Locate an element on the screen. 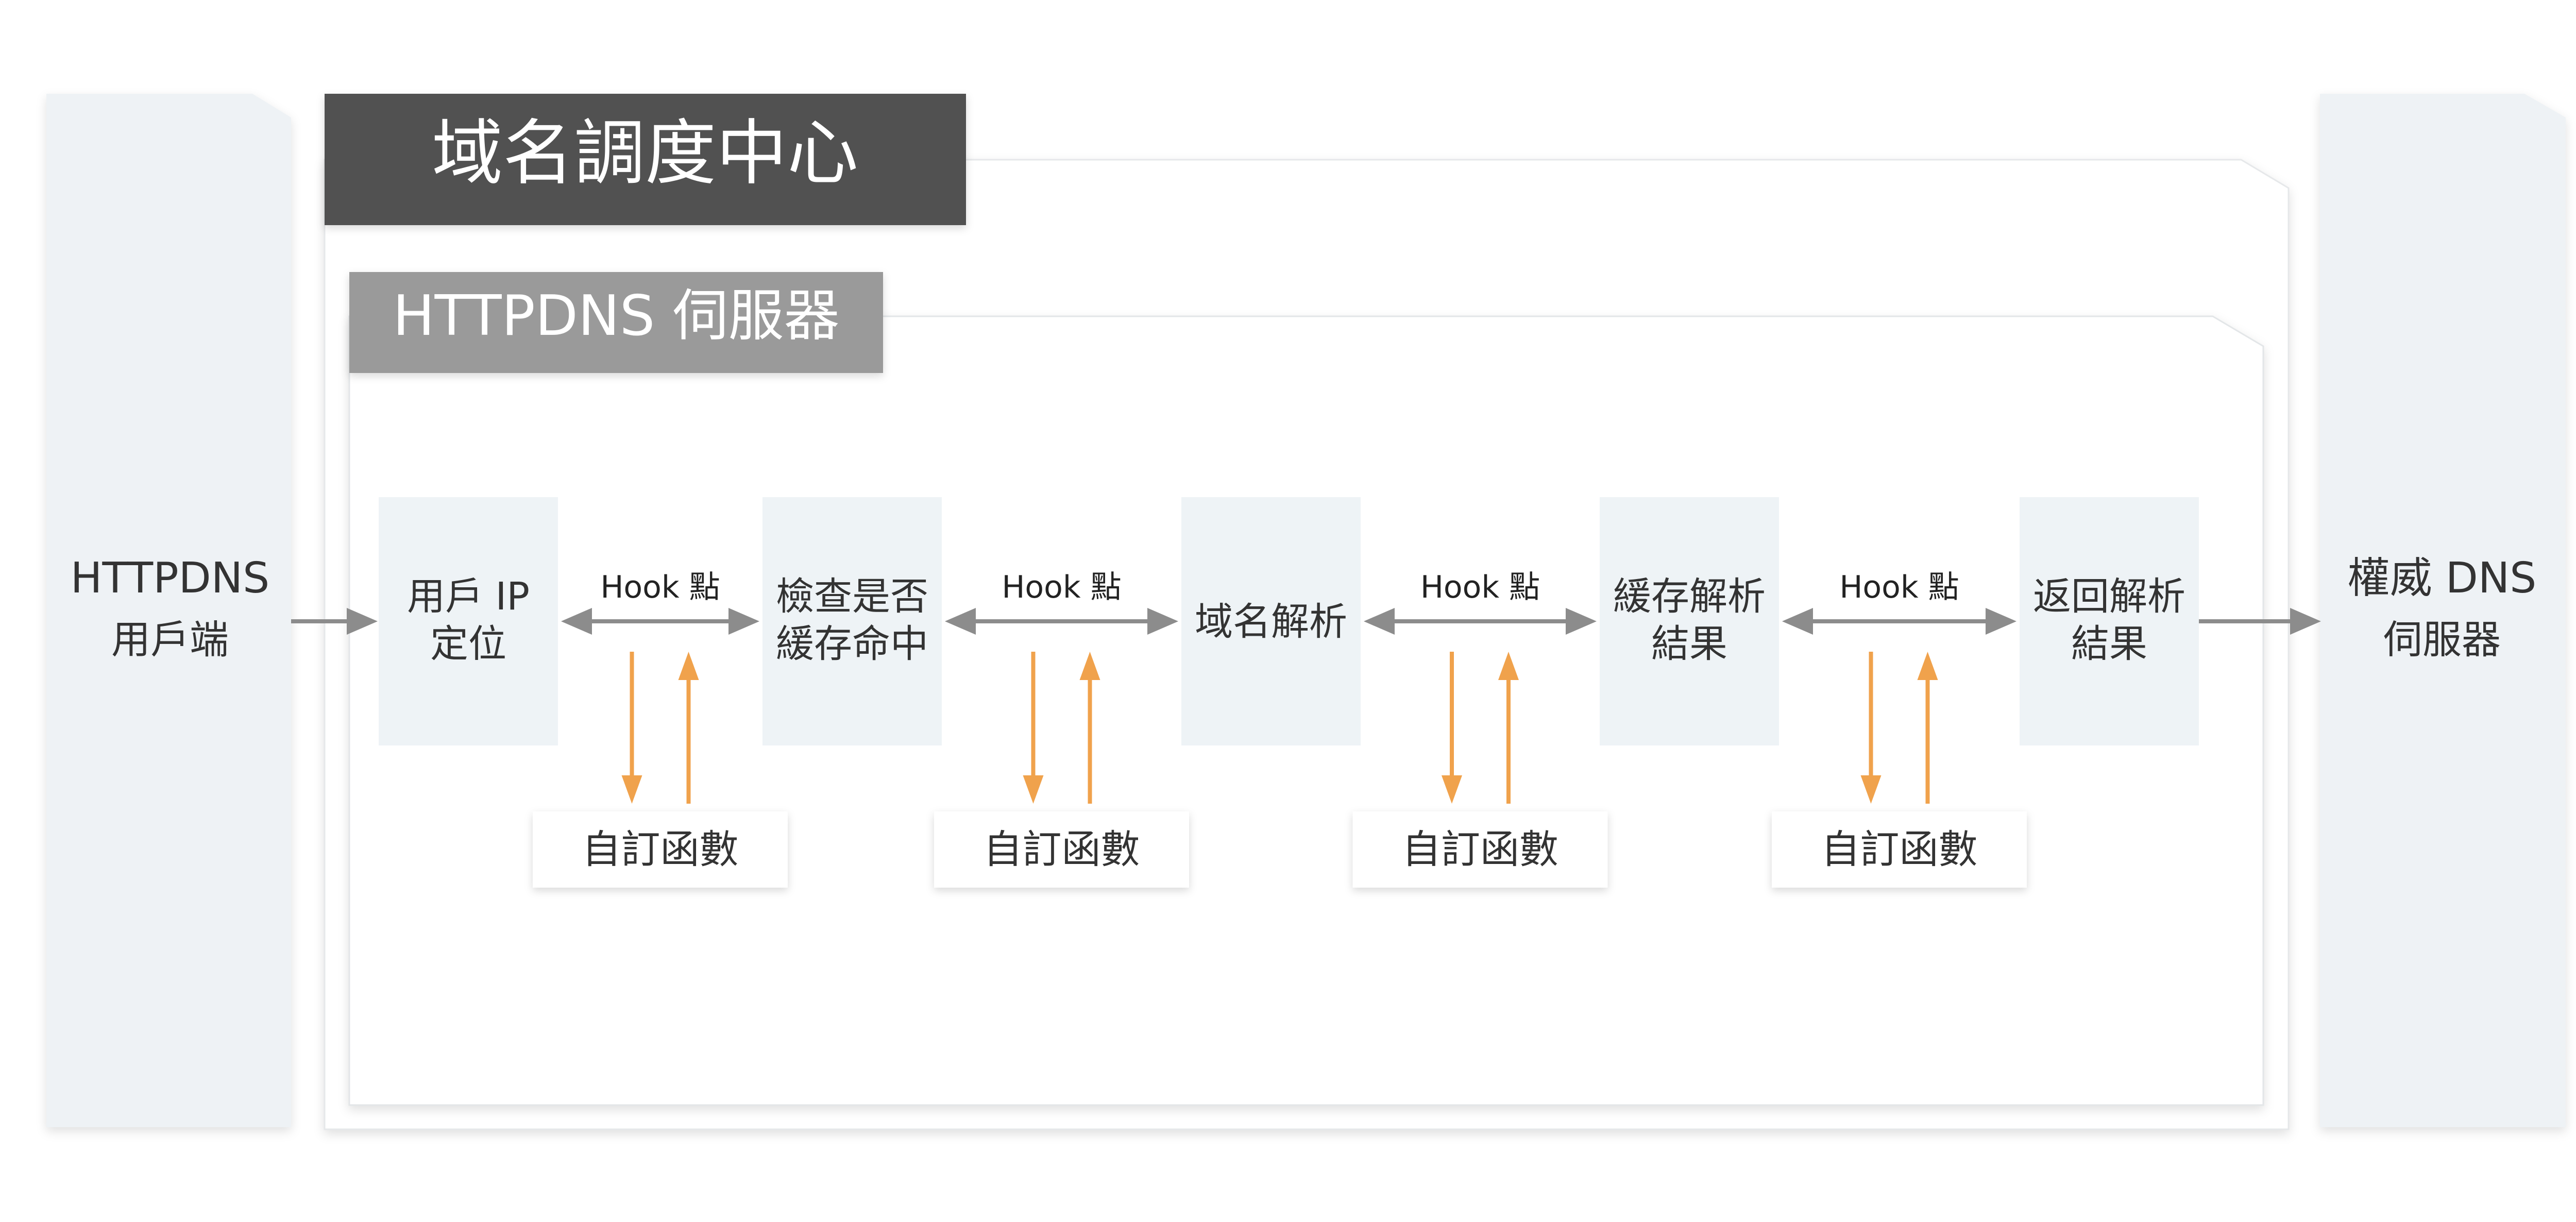 This screenshot has width=2576, height=1222. step-5: 返回解析結果 is located at coordinates (2109, 621).